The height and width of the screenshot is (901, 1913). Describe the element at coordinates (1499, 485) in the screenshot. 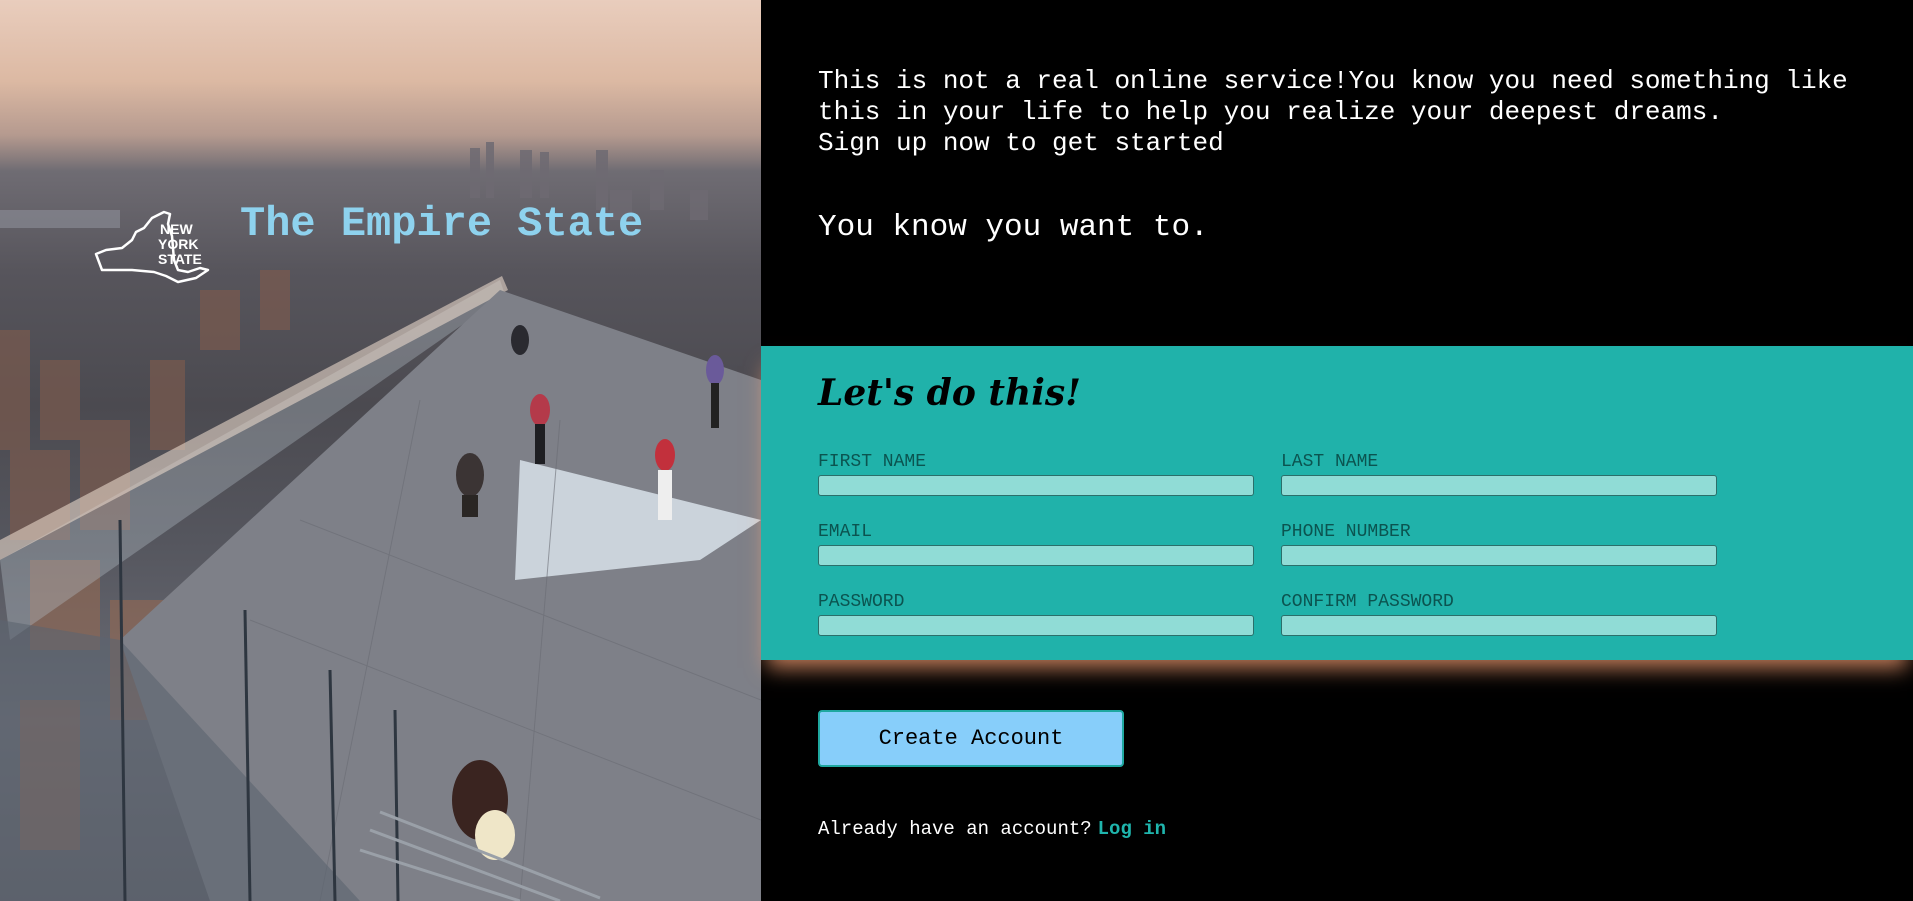

I see `last-name-input` at that location.